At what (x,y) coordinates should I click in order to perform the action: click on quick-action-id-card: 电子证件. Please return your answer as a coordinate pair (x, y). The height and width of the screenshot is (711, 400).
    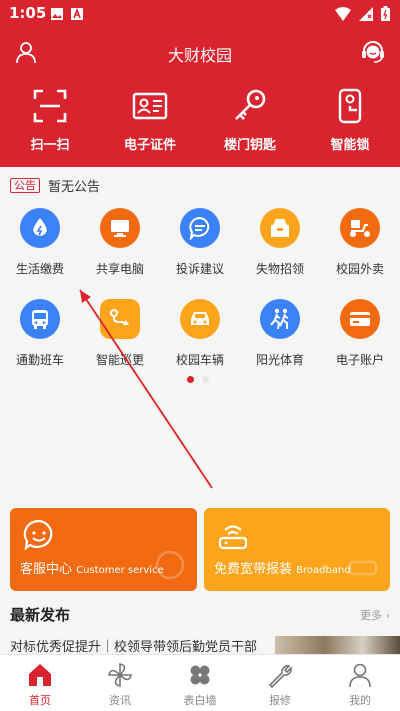
    Looking at the image, I should click on (150, 123).